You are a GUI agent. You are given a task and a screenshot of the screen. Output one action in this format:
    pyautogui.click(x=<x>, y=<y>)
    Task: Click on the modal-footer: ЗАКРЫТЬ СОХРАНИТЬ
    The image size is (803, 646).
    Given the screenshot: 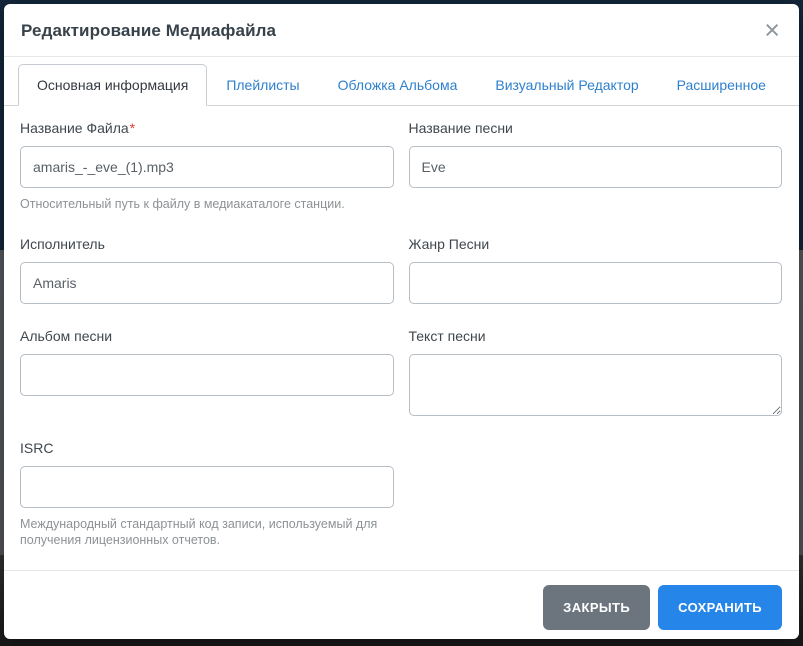 What is the action you would take?
    pyautogui.click(x=401, y=604)
    